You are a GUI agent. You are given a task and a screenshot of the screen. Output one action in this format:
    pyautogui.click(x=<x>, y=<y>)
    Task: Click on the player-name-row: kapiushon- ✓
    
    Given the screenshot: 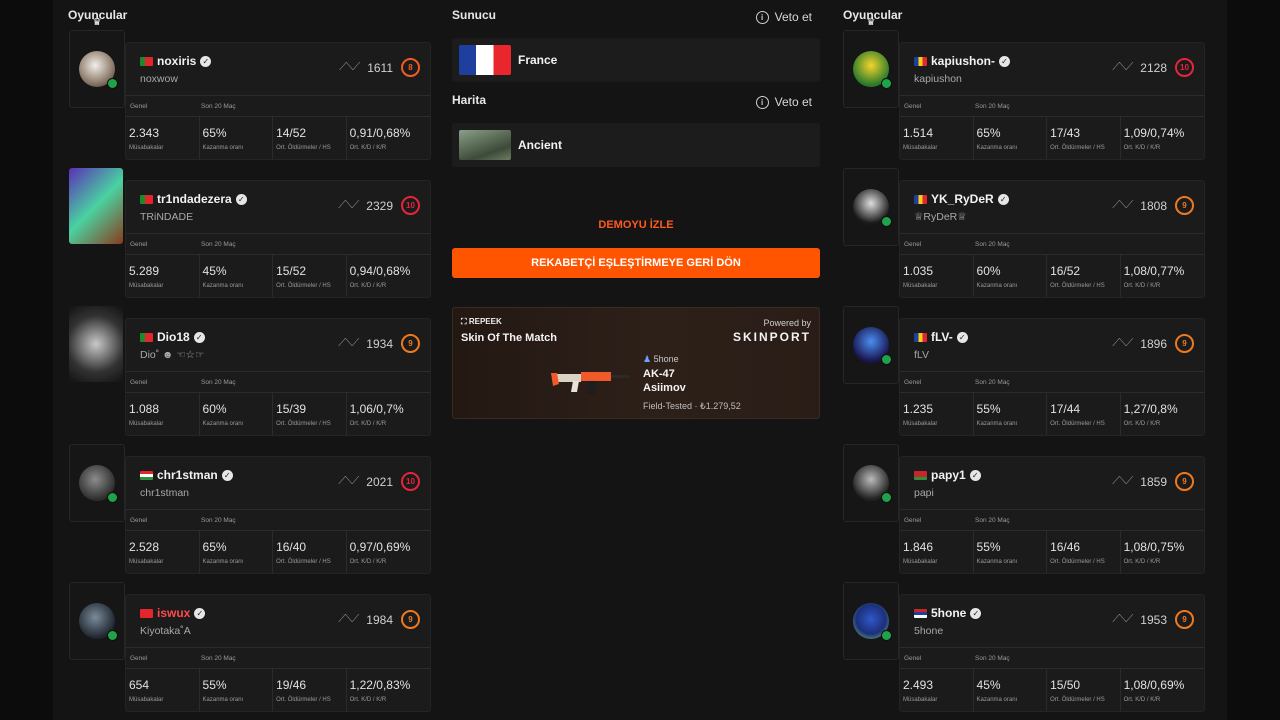 What is the action you would take?
    pyautogui.click(x=962, y=61)
    